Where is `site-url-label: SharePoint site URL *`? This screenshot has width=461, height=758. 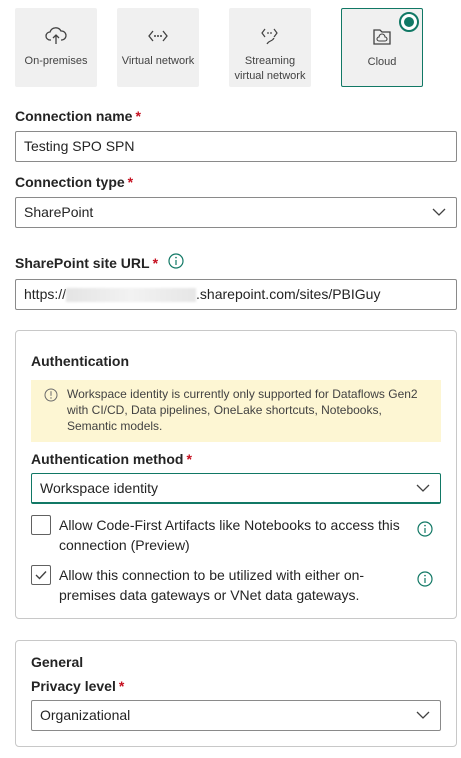
site-url-label: SharePoint site URL * is located at coordinates (86, 263).